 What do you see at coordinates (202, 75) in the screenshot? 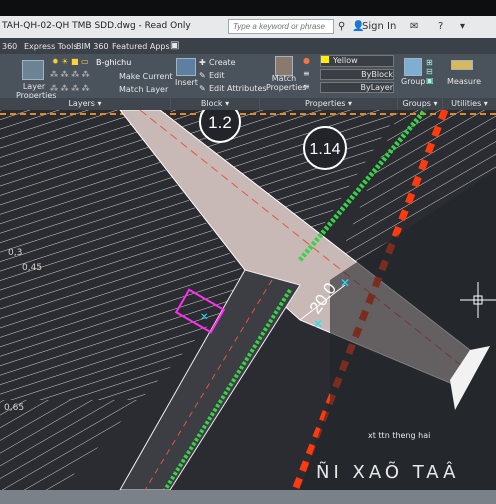
I see `edit-icon: ✎` at bounding box center [202, 75].